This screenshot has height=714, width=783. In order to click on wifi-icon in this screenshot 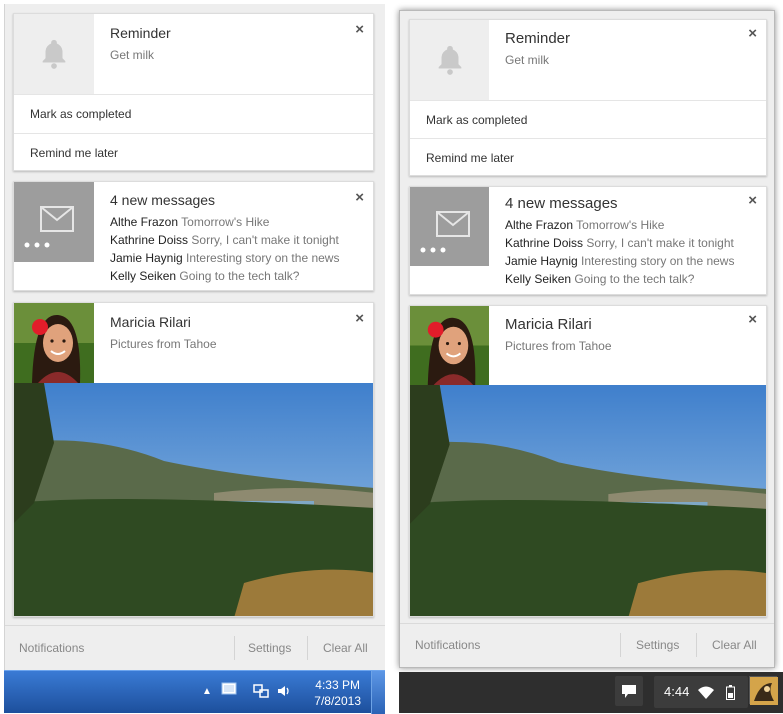, I will do `click(706, 692)`.